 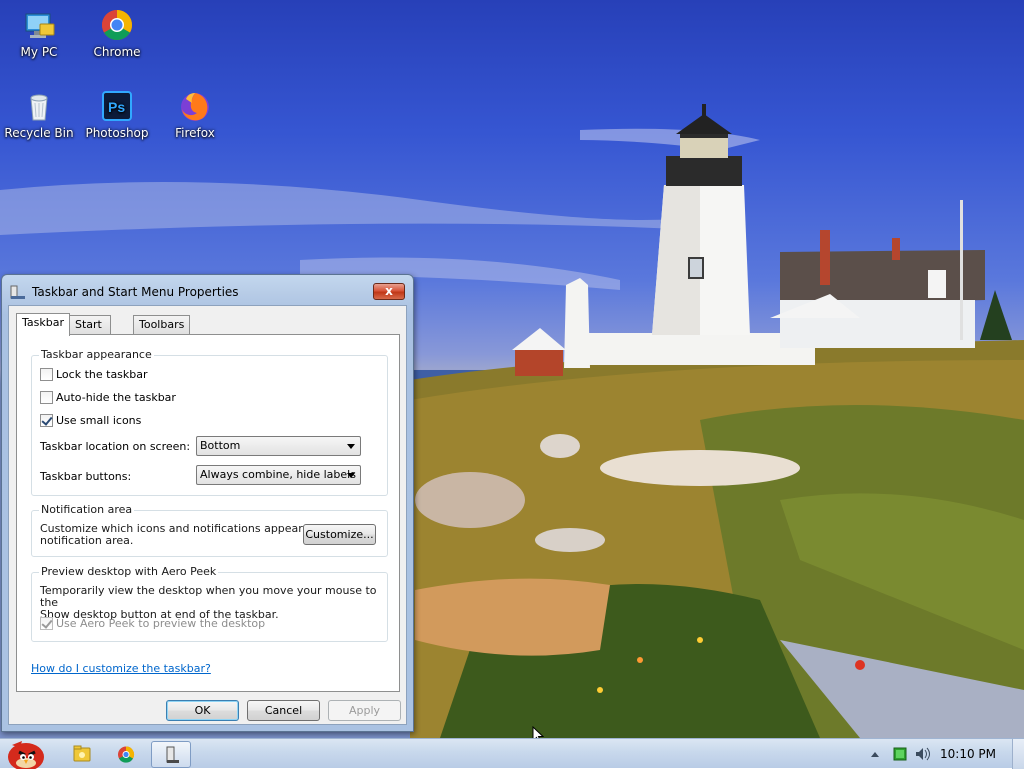 I want to click on start-button, so click(x=25, y=755).